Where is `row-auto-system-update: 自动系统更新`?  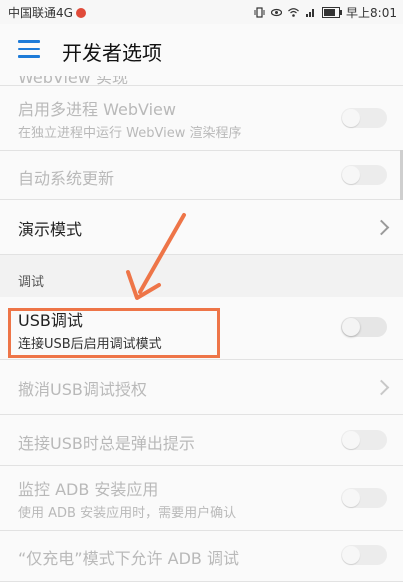
row-auto-system-update: 自动系统更新 is located at coordinates (201, 175).